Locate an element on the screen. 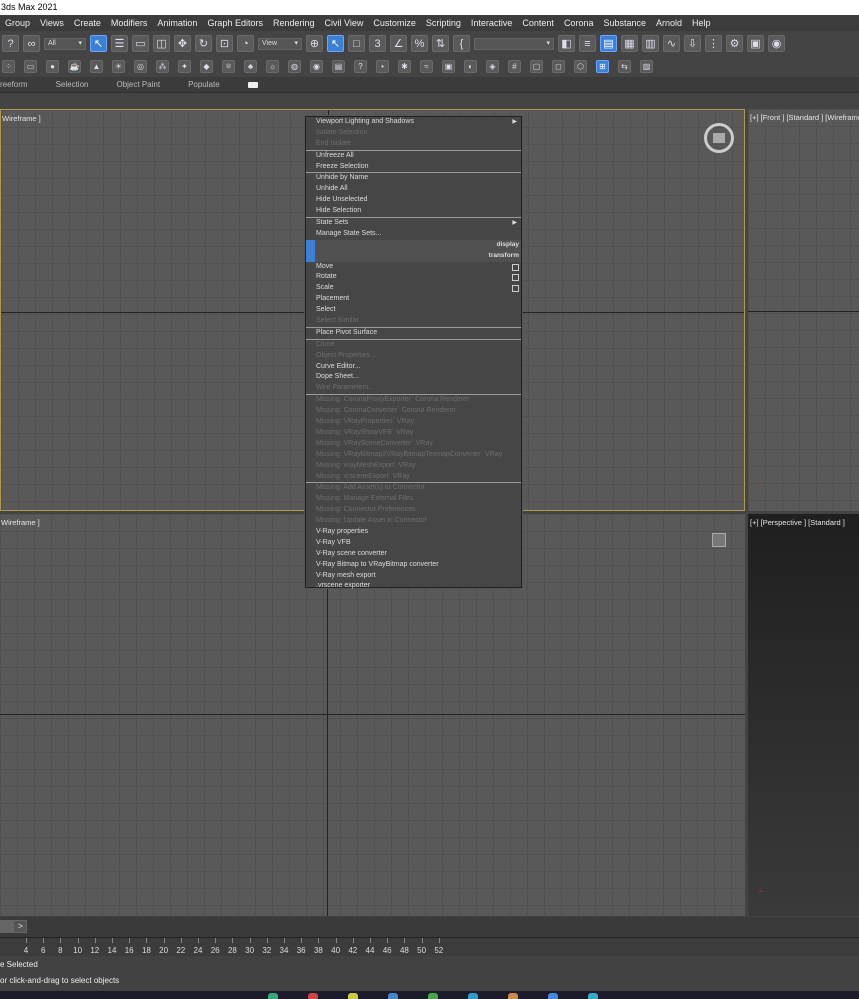 The height and width of the screenshot is (999, 859). menu-item-vrscene-exporter: .vrscene exporter is located at coordinates (413, 586).